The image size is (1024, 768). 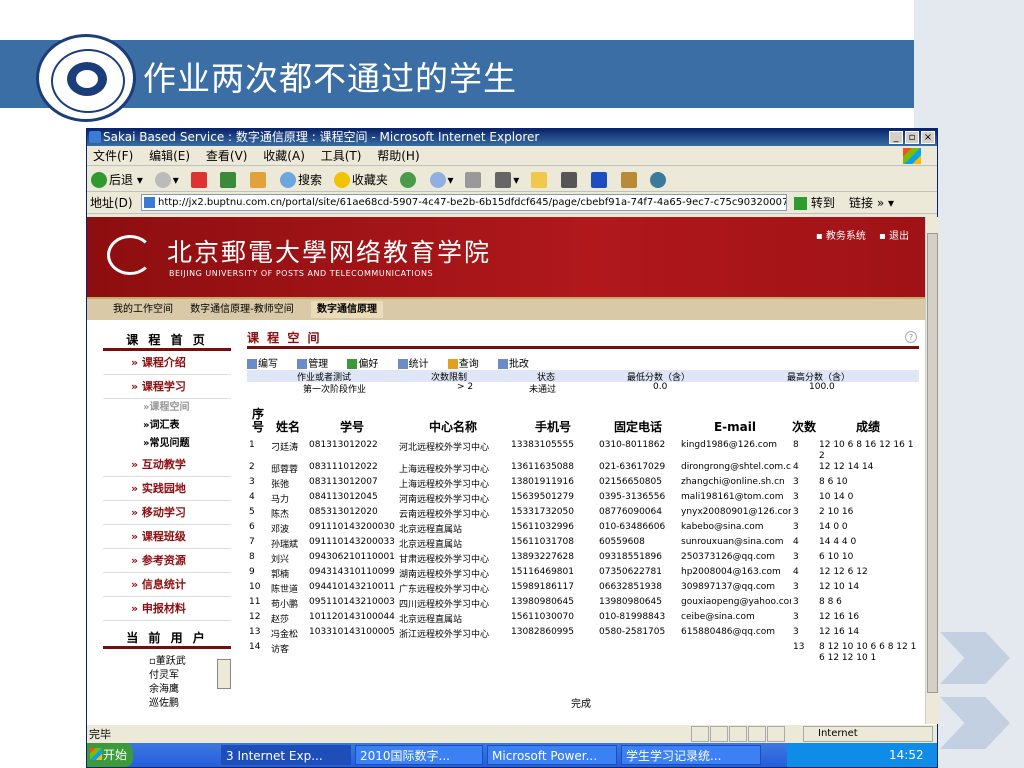 I want to click on menu-file: 文件(F), so click(x=113, y=156).